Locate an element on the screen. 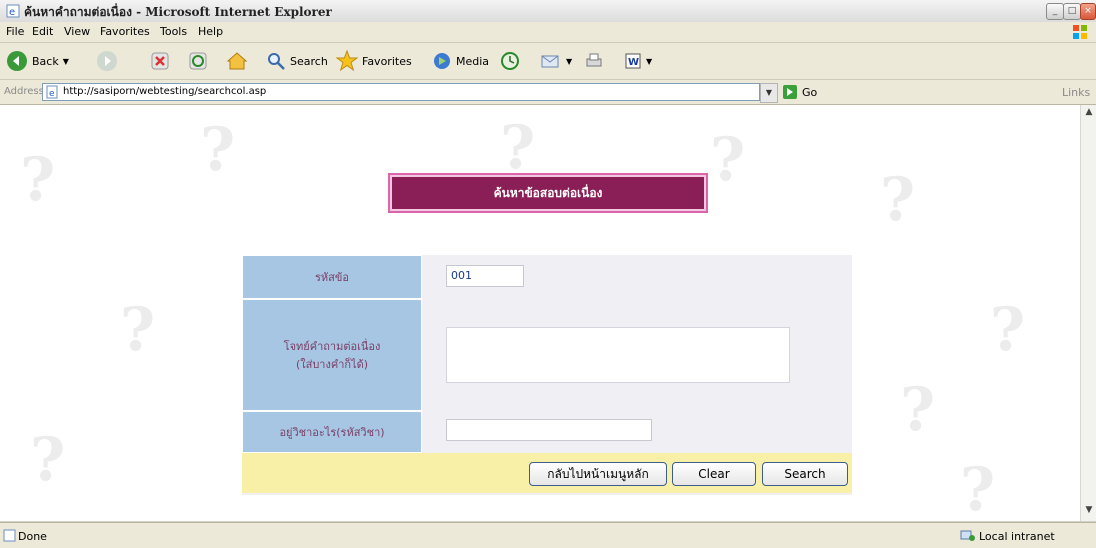 Image resolution: width=1096 pixels, height=548 pixels. subject-code-label: อยู่วิชาอะไร(รหัสวิชา) is located at coordinates (332, 432).